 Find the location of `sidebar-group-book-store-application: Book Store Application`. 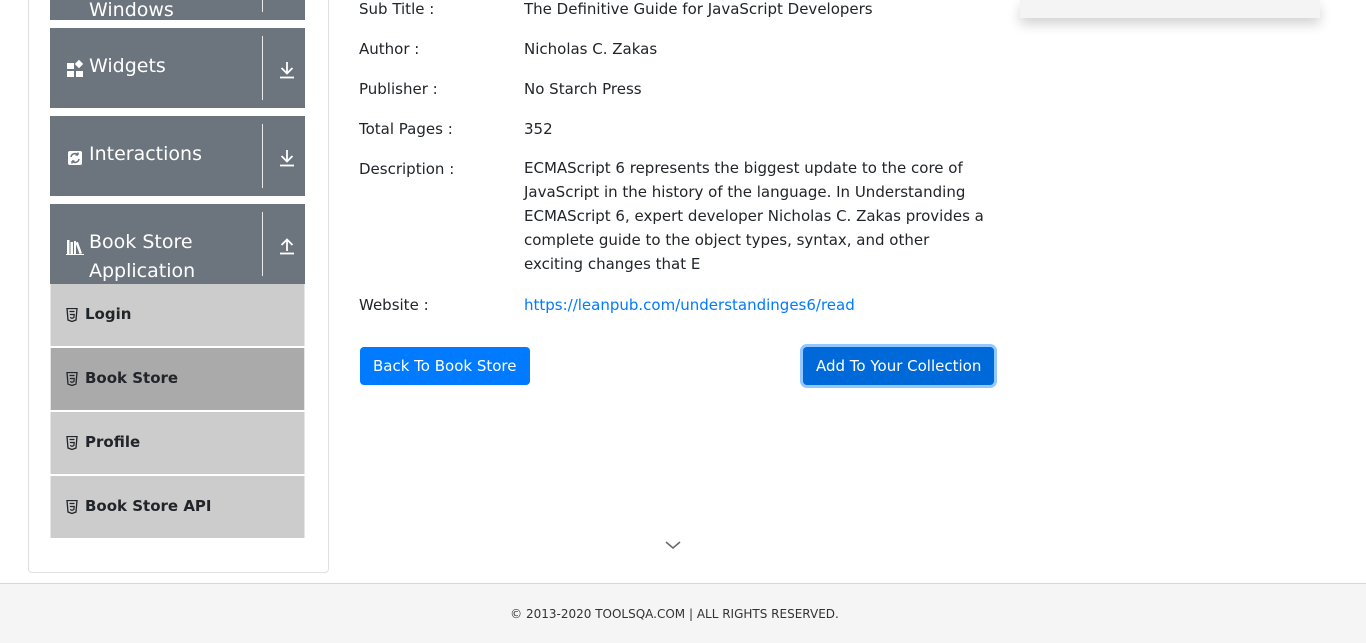

sidebar-group-book-store-application: Book Store Application is located at coordinates (177, 244).